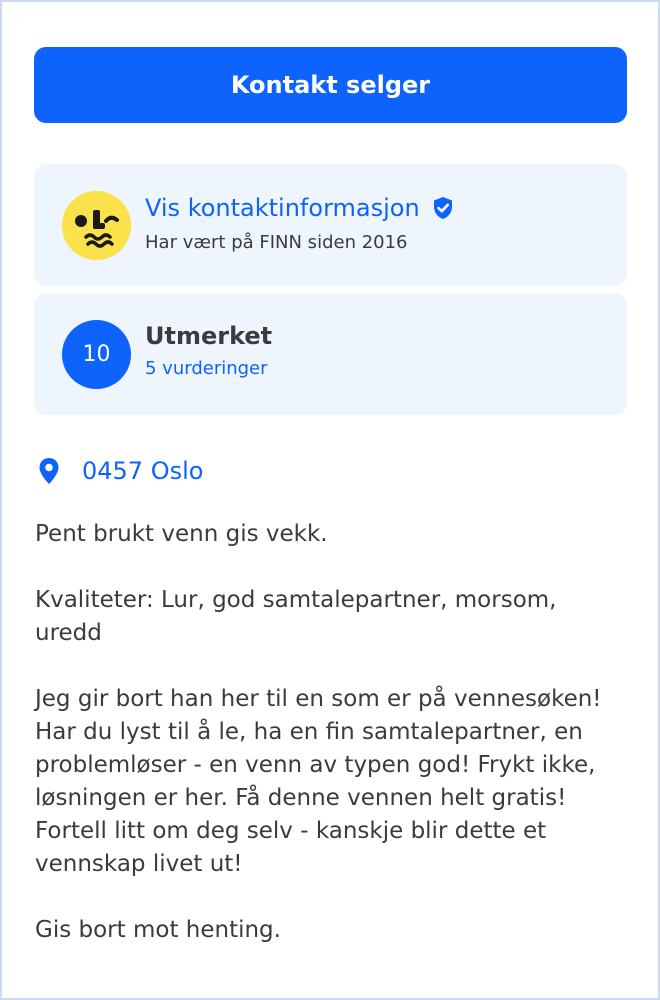 The image size is (660, 1000). Describe the element at coordinates (158, 930) in the screenshot. I see `description-line: Gis bort mot henting.` at that location.